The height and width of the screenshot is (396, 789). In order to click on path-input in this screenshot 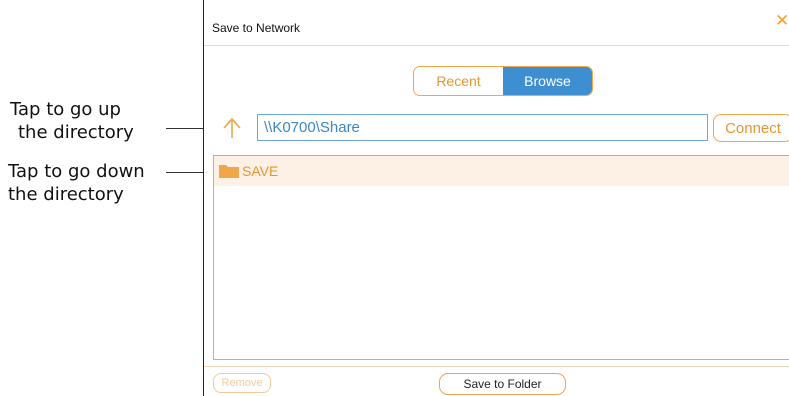, I will do `click(482, 127)`.